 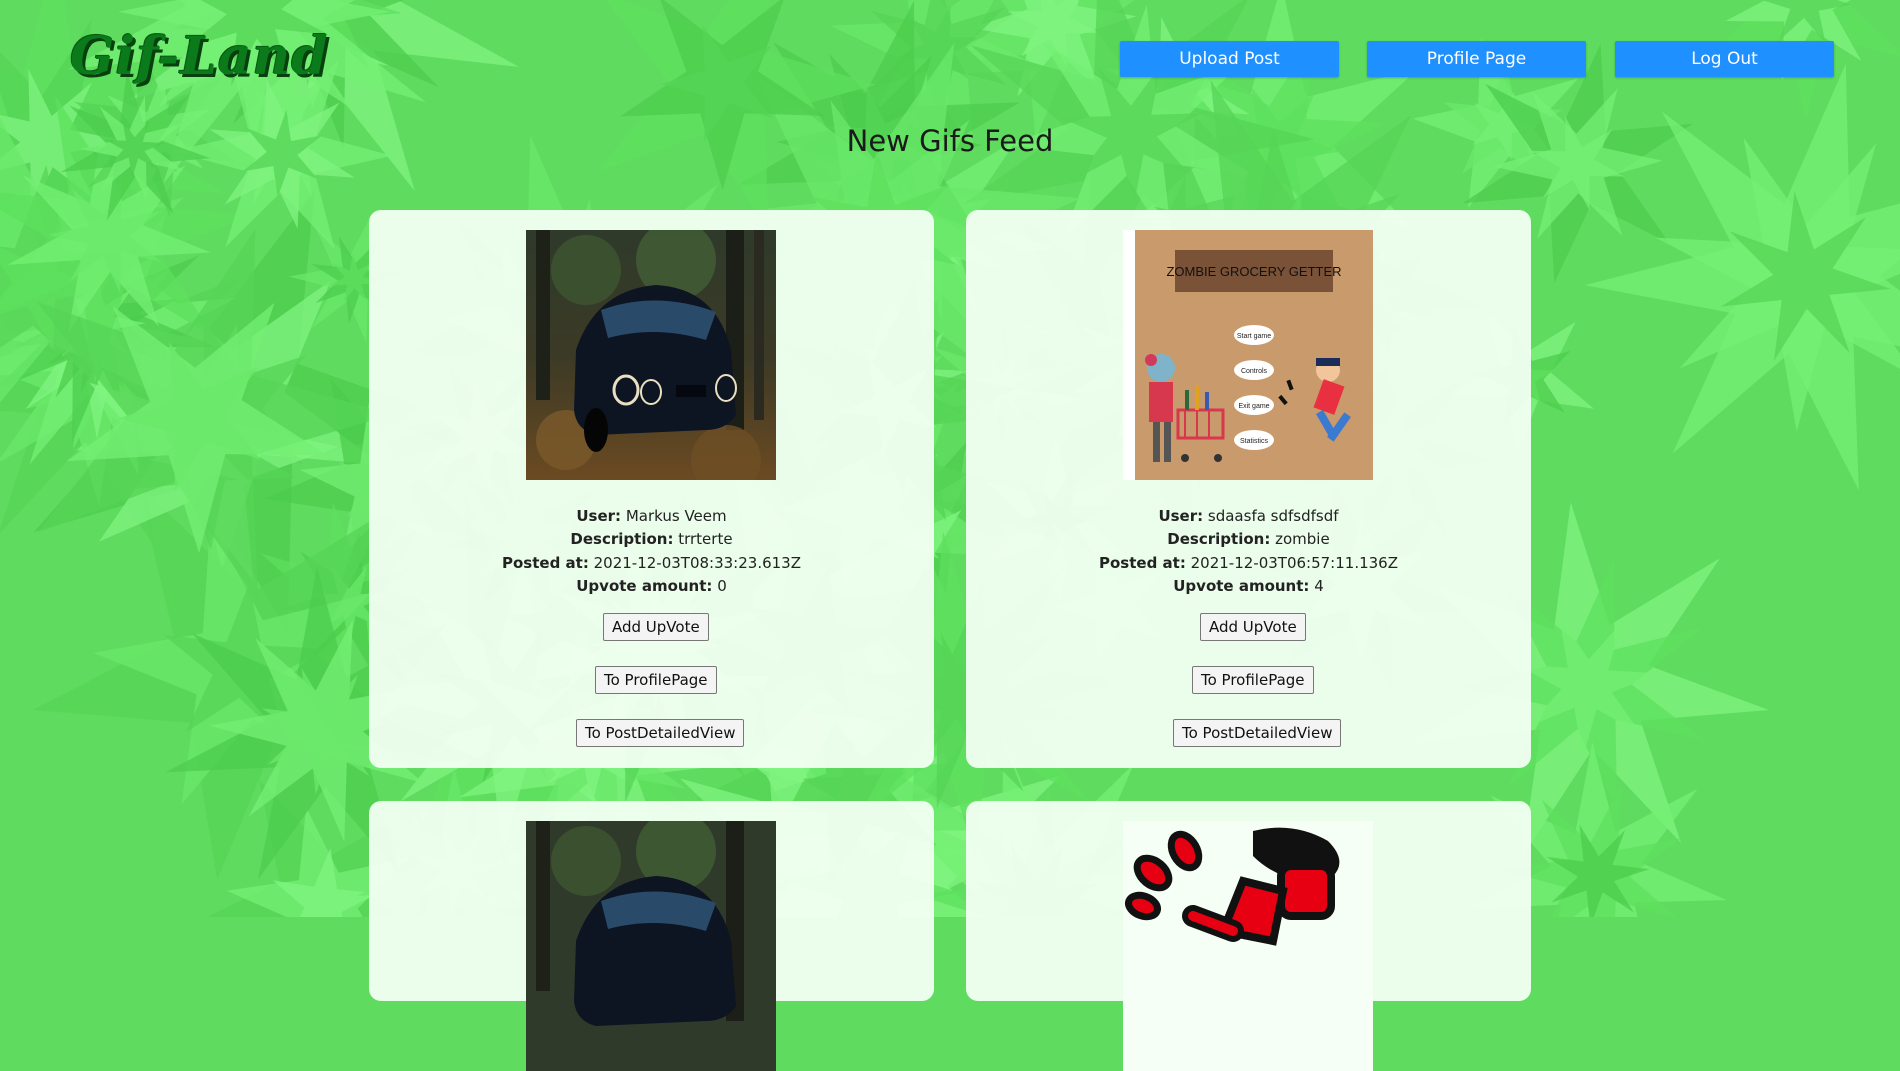 I want to click on game-menu-start: Start game, so click(x=1254, y=336).